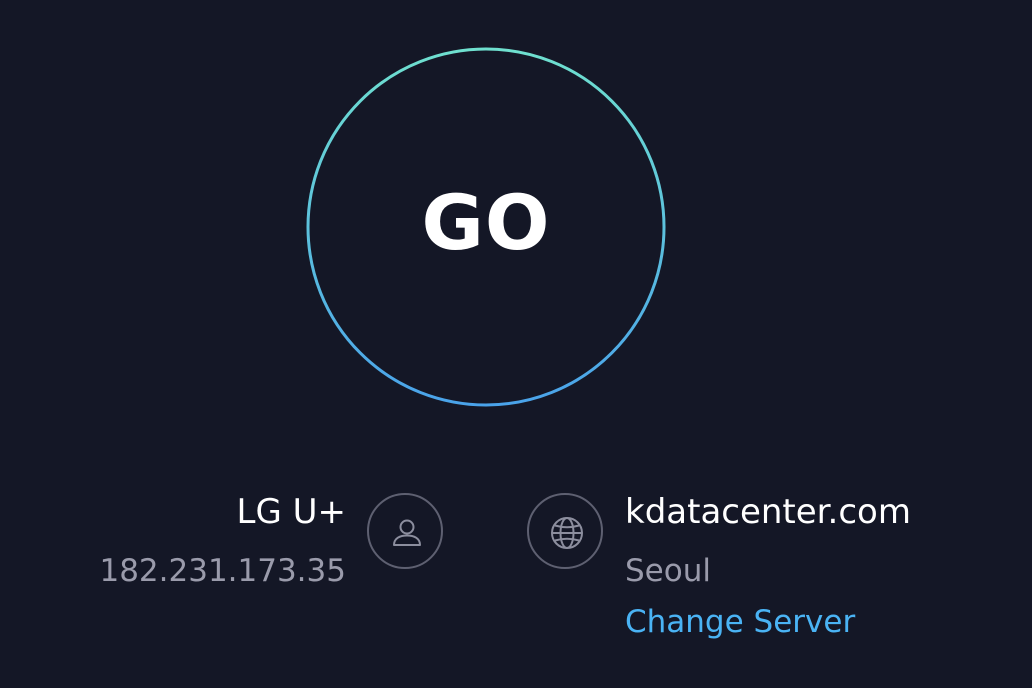 This screenshot has height=688, width=1032. I want to click on change-server-link: Change Server, so click(740, 622).